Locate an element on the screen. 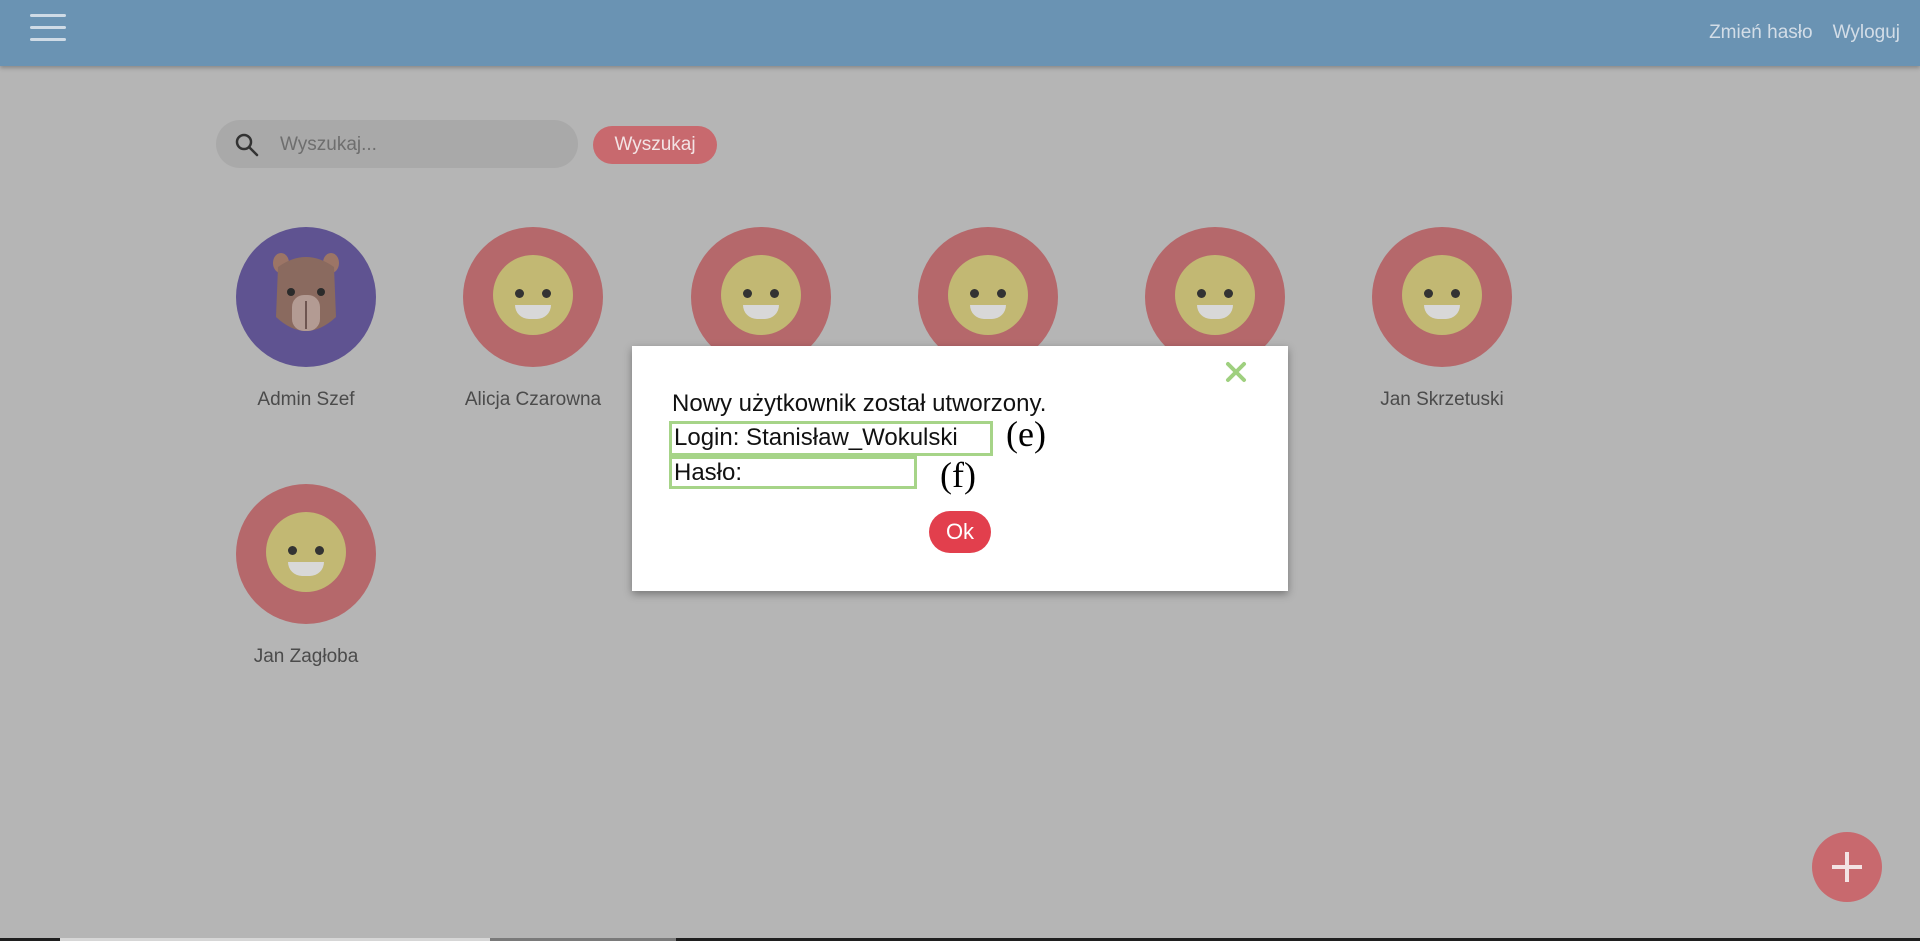 This screenshot has width=1920, height=941. user-card-jan-zagloba: Jan Zagłoba is located at coordinates (306, 576).